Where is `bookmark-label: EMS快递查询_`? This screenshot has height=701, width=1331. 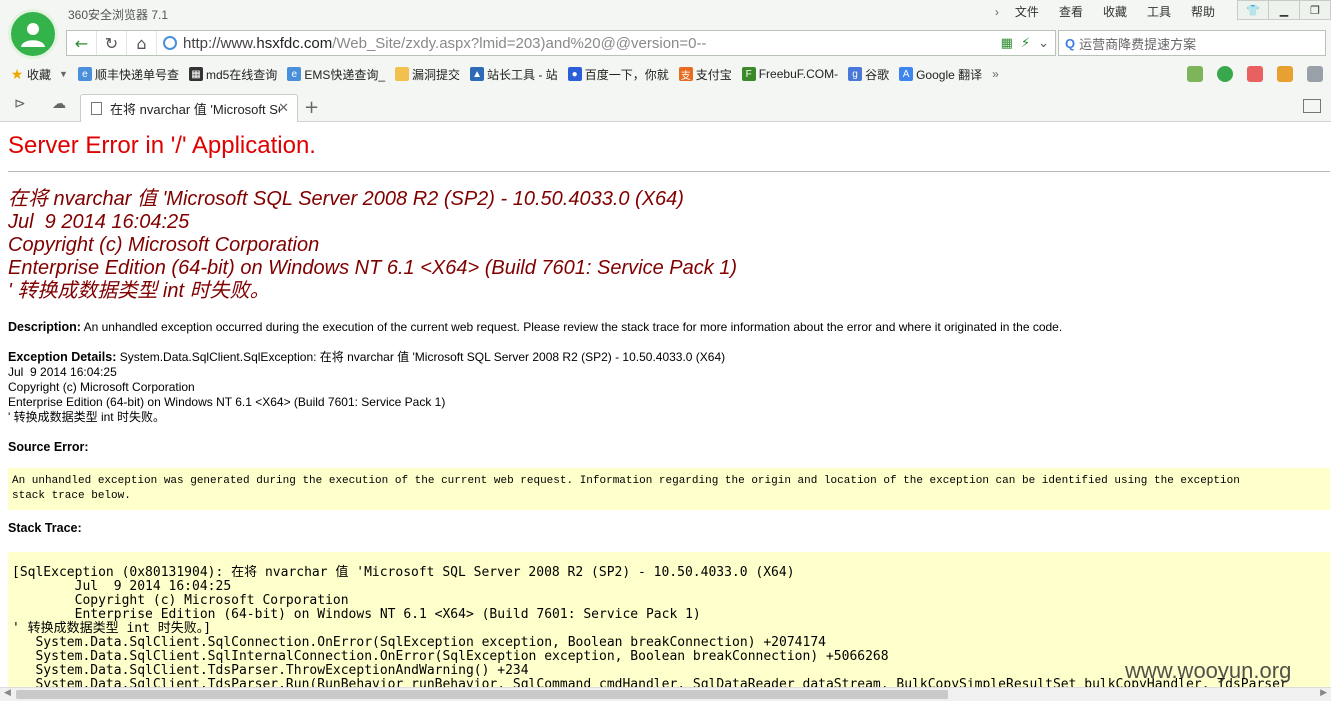 bookmark-label: EMS快递查询_ is located at coordinates (344, 74).